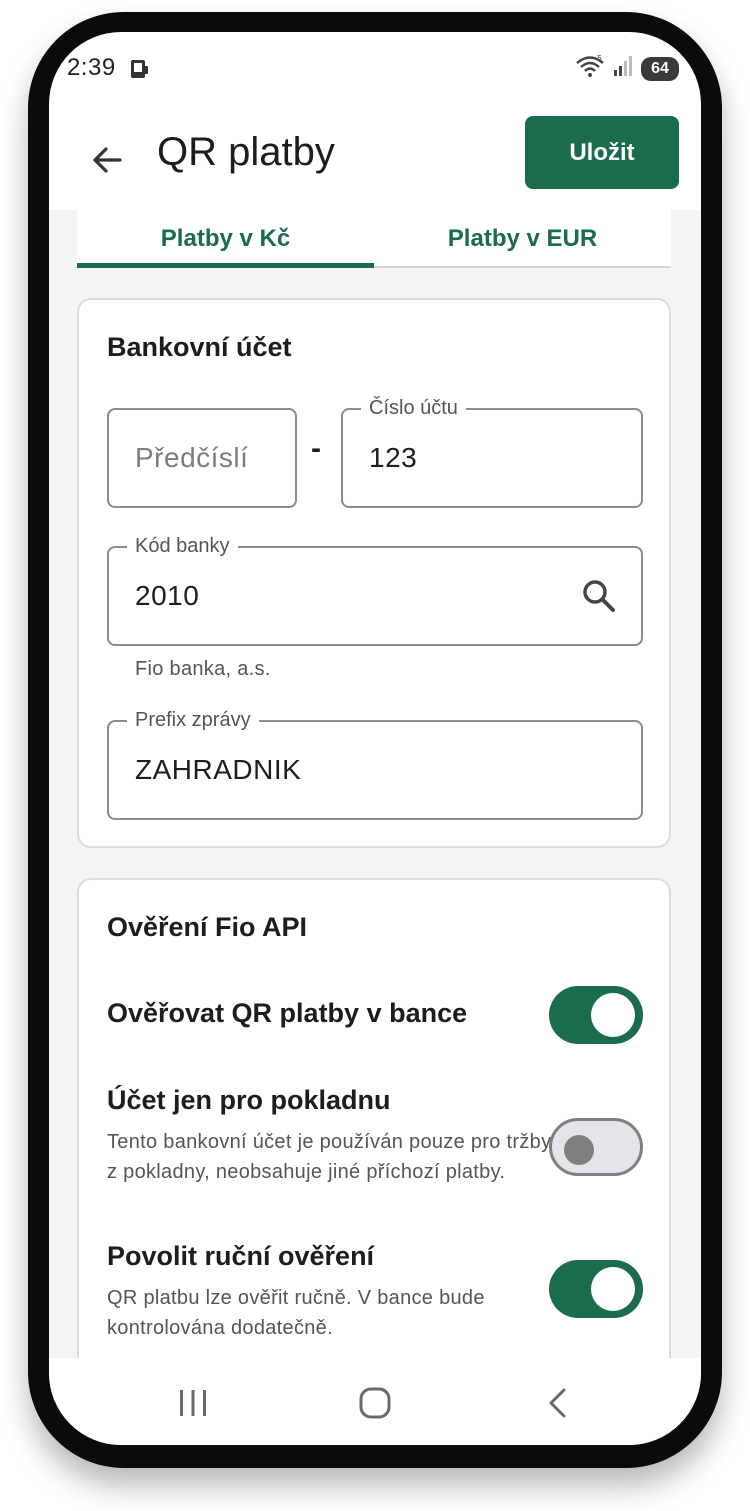 The width and height of the screenshot is (750, 1511). Describe the element at coordinates (249, 1100) in the screenshot. I see `register-only-title: Účet jen pro pokladnu` at that location.